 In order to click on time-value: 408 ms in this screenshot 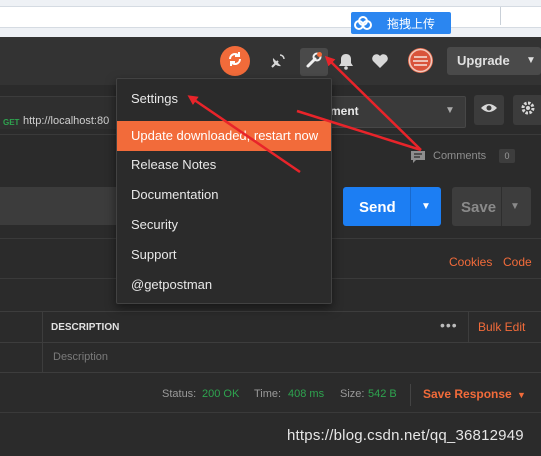, I will do `click(306, 394)`.